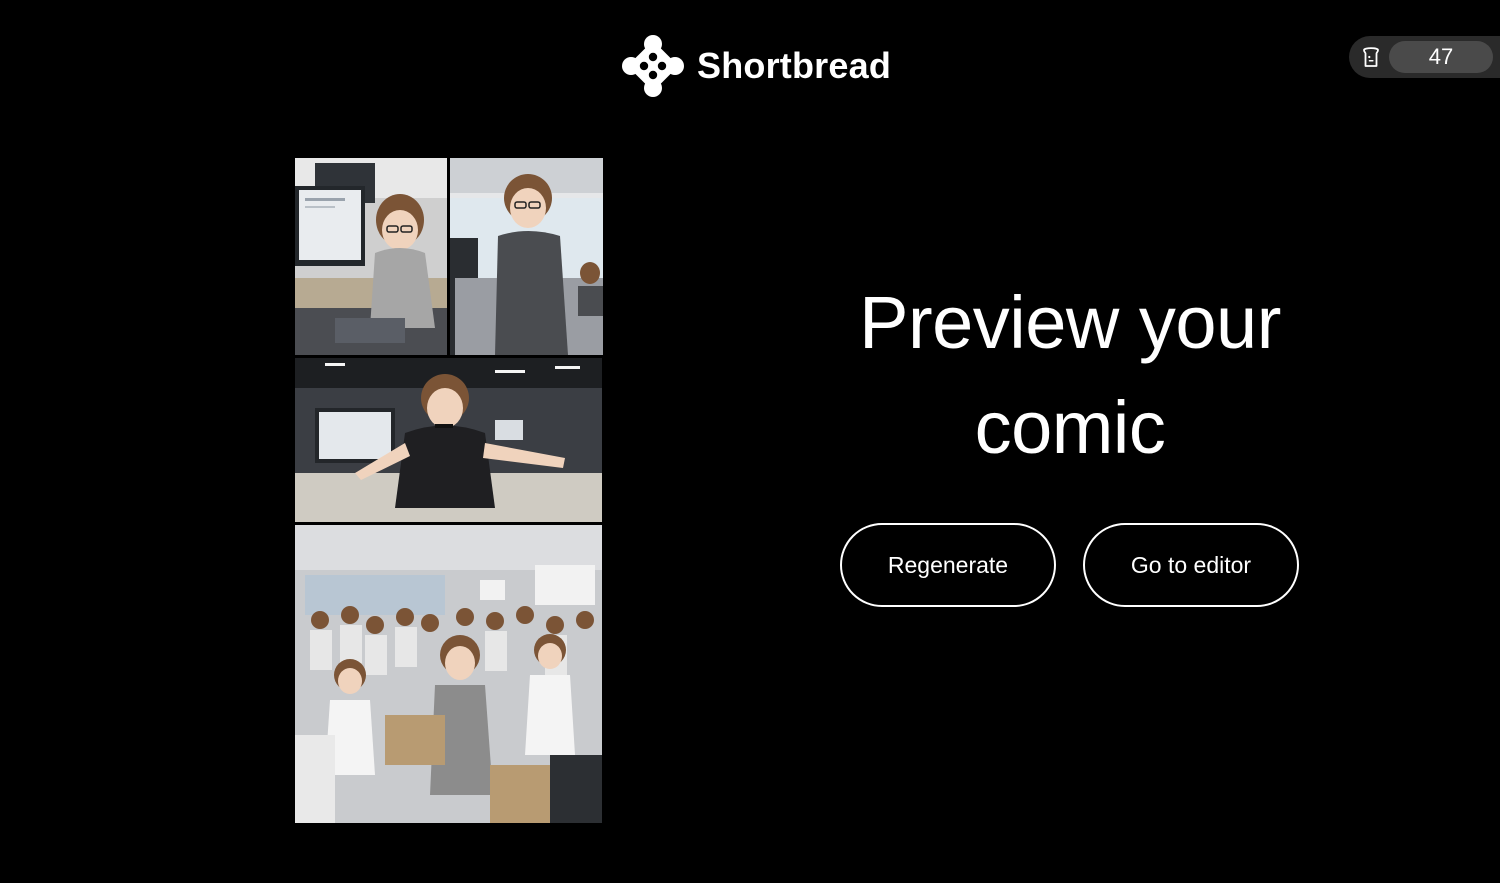 The width and height of the screenshot is (1500, 883). What do you see at coordinates (1070, 375) in the screenshot?
I see `page-title: Preview your comic` at bounding box center [1070, 375].